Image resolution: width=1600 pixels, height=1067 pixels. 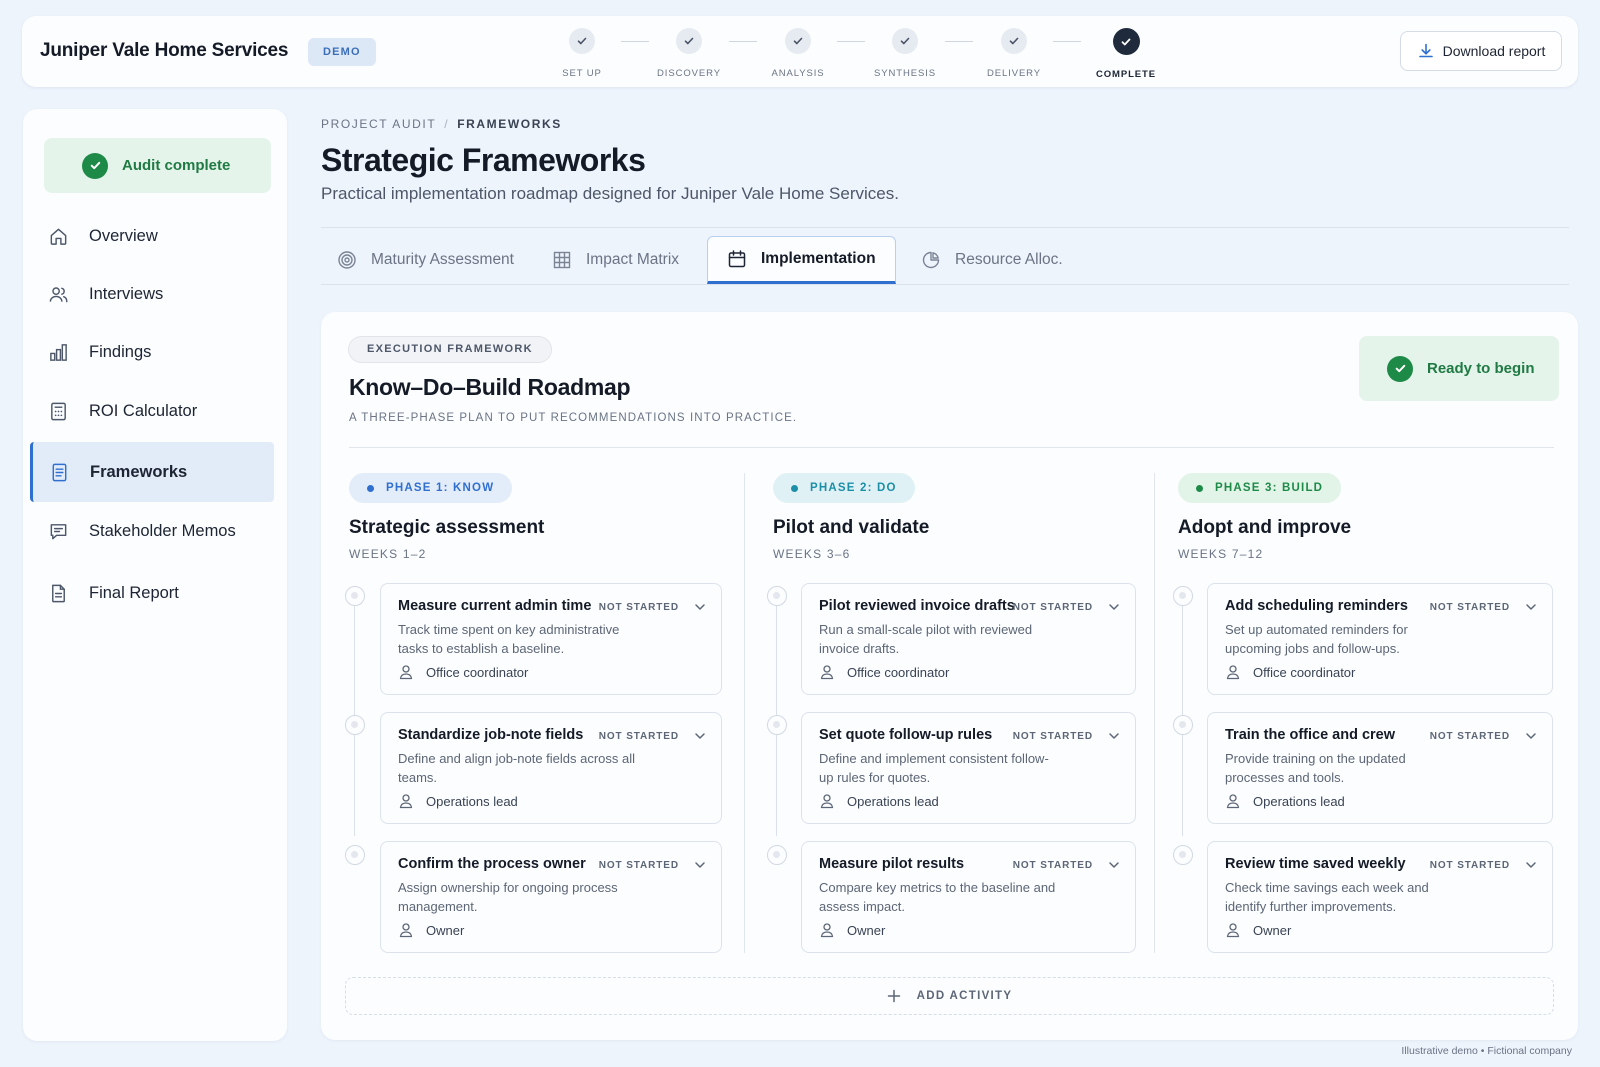 I want to click on framework-tag: EXECUTION FRAMEWORK, so click(x=450, y=349).